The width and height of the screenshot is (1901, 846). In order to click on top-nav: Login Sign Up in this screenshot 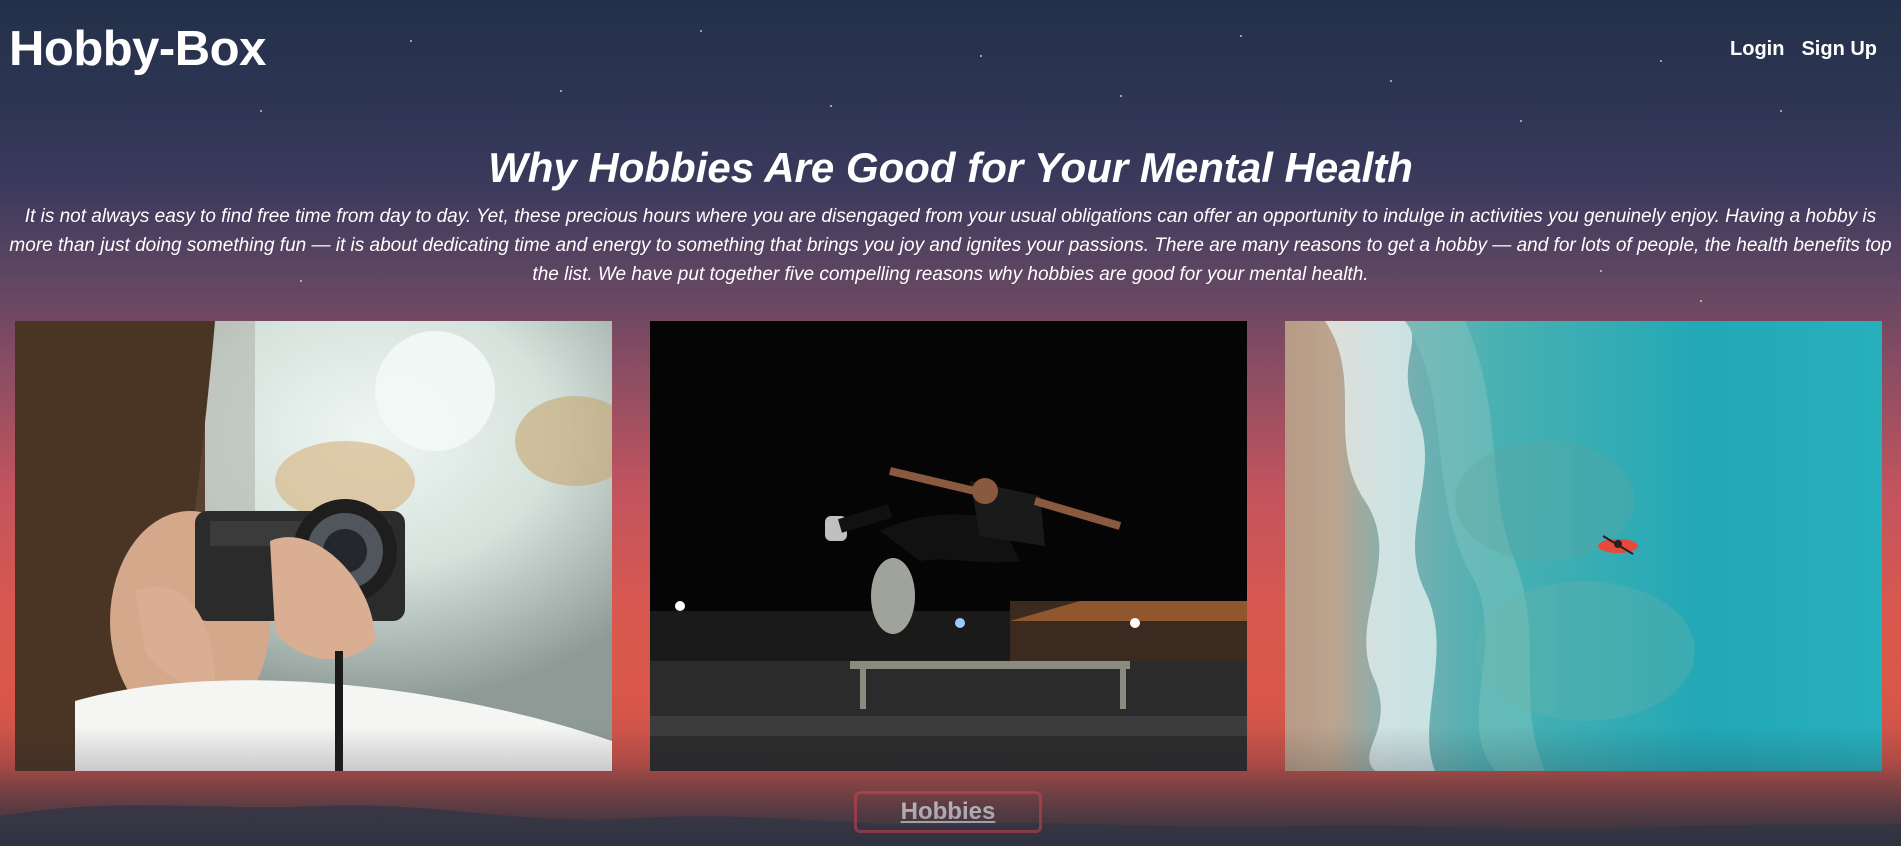, I will do `click(1803, 49)`.